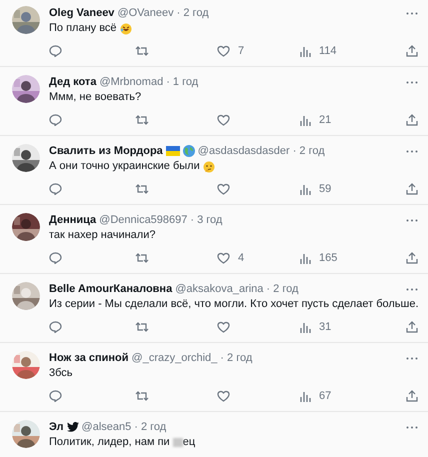 Image resolution: width=428 pixels, height=457 pixels. I want to click on like-count: 7, so click(241, 51).